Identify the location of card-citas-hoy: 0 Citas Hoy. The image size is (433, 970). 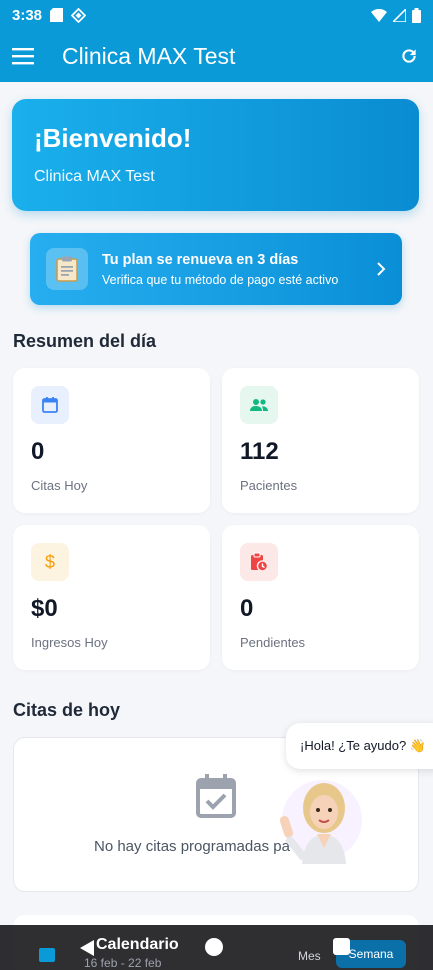
(111, 440).